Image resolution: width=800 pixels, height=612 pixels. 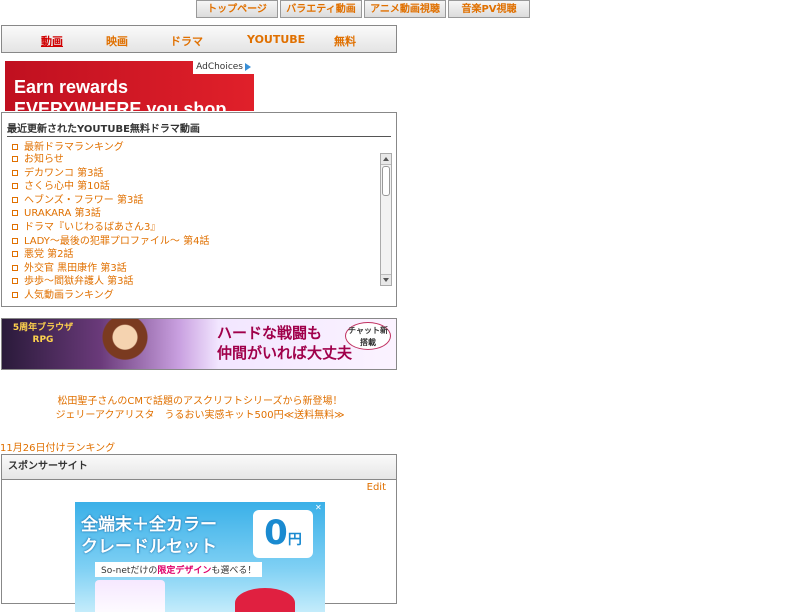 What do you see at coordinates (283, 534) in the screenshot?
I see `cradle-ad-price: 0円` at bounding box center [283, 534].